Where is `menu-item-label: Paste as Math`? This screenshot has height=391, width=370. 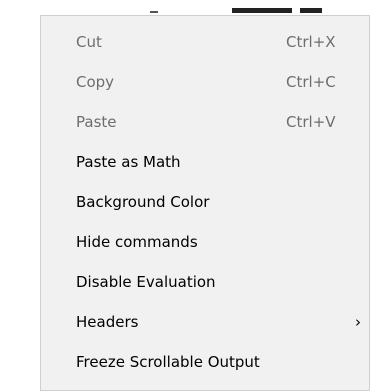 menu-item-label: Paste as Math is located at coordinates (128, 162).